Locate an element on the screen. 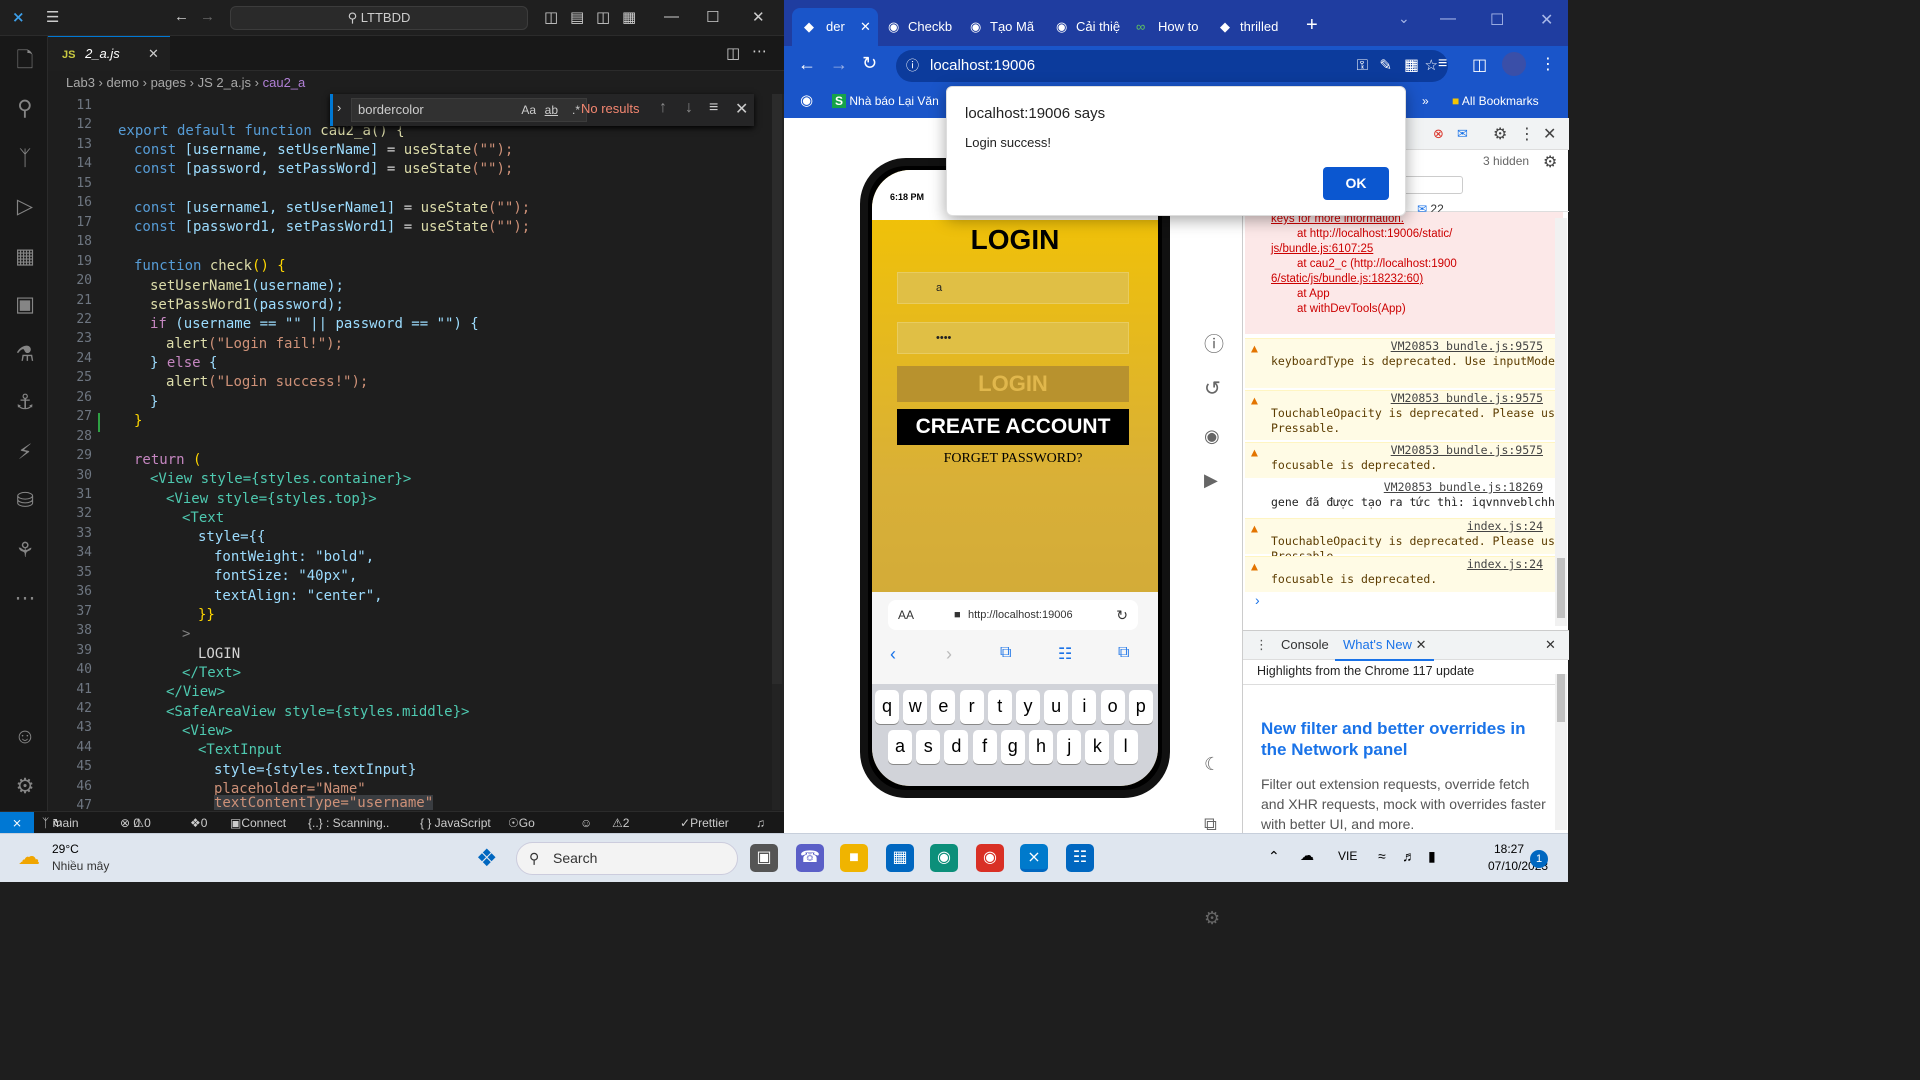 Image resolution: width=1920 pixels, height=1080 pixels. source-control-icon: ᛉ is located at coordinates (25, 159).